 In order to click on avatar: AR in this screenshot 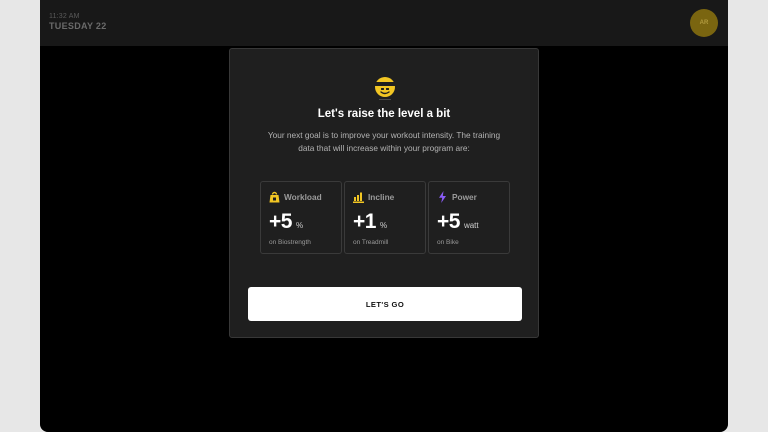, I will do `click(704, 23)`.